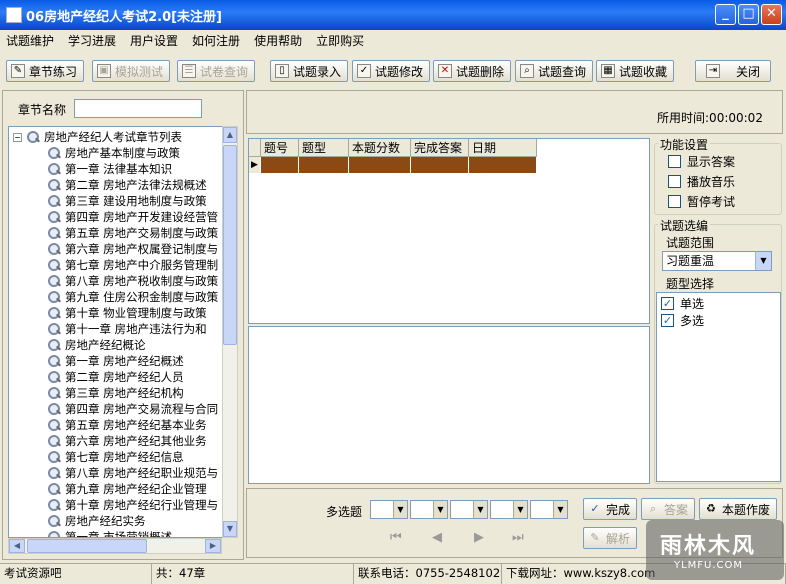  I want to click on delete-icon: ✕, so click(445, 71).